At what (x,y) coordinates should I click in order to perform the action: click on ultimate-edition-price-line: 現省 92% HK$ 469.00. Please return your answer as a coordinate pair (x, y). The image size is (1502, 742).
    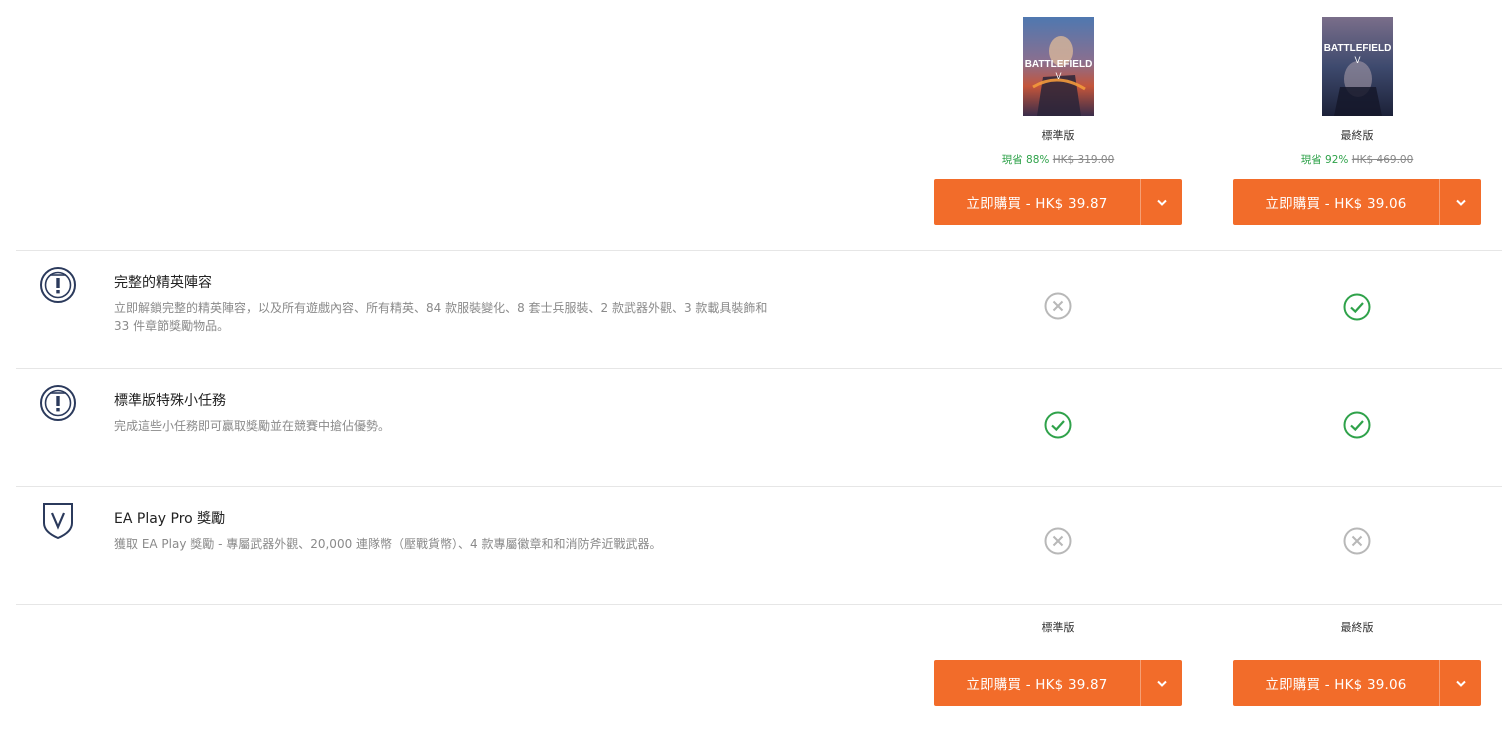
    Looking at the image, I should click on (1357, 159).